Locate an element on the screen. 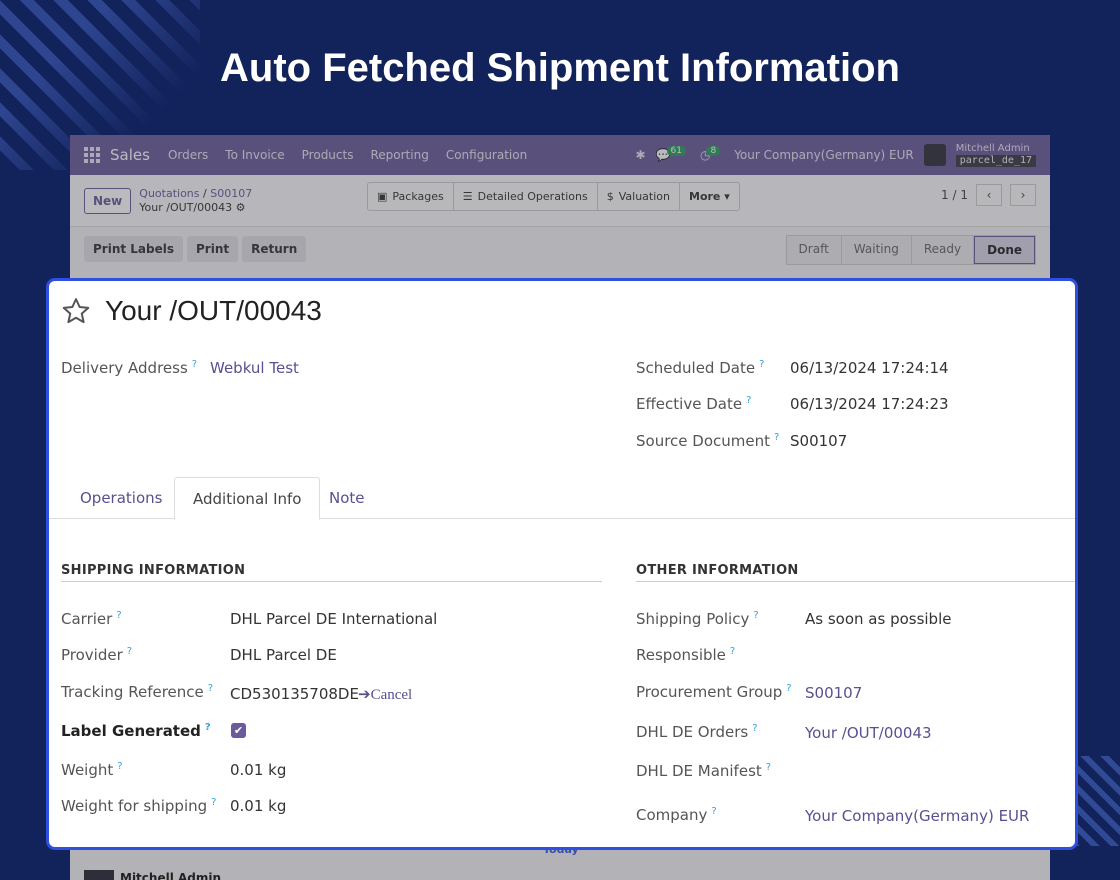  source-document-value: S00107 is located at coordinates (818, 441).